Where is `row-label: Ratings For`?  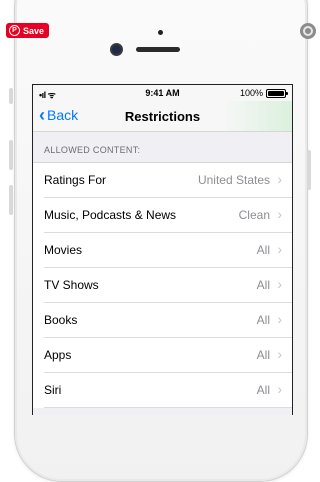
row-label: Ratings For is located at coordinates (75, 180).